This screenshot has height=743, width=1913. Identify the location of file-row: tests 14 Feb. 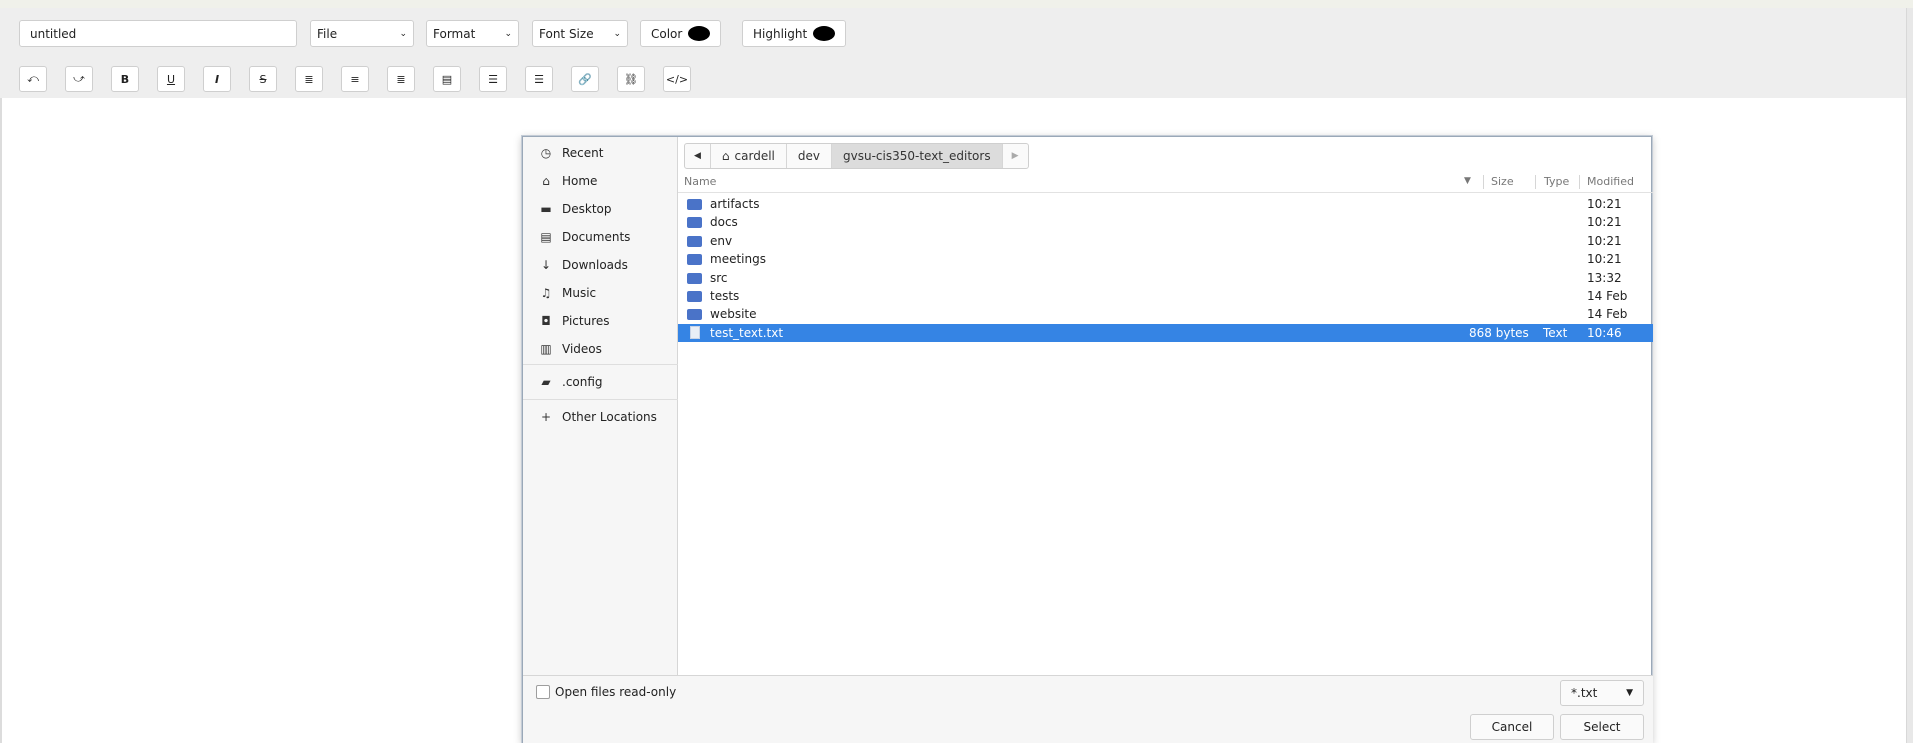
(1165, 296).